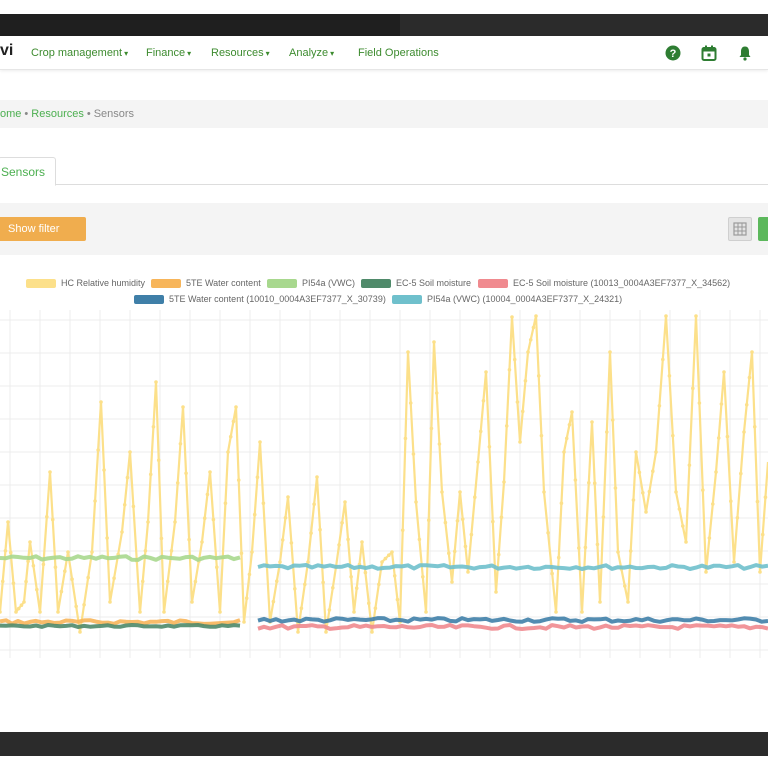 The image size is (768, 768). Describe the element at coordinates (10, 114) in the screenshot. I see `breadcrumb-home: ome` at that location.